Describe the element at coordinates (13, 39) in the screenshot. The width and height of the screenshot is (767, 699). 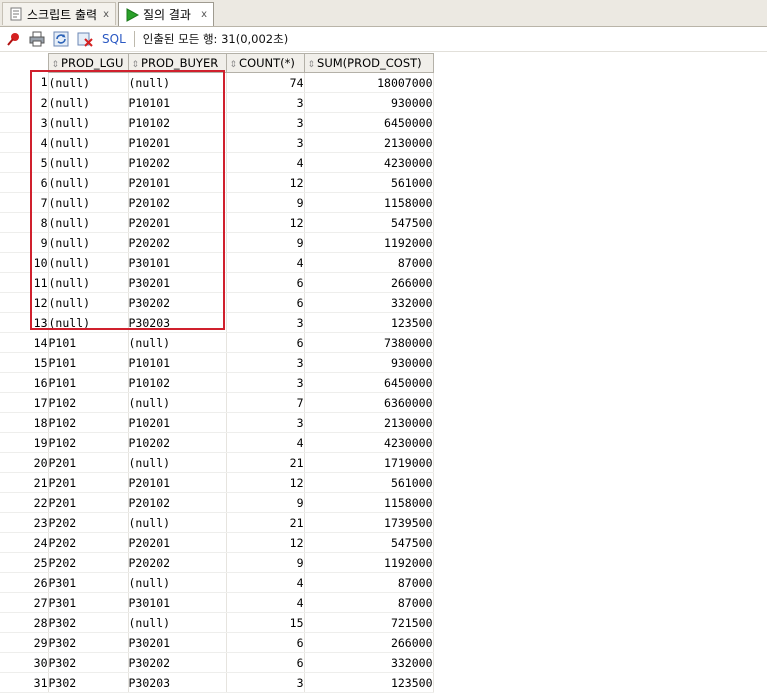
I see `pin-icon` at that location.